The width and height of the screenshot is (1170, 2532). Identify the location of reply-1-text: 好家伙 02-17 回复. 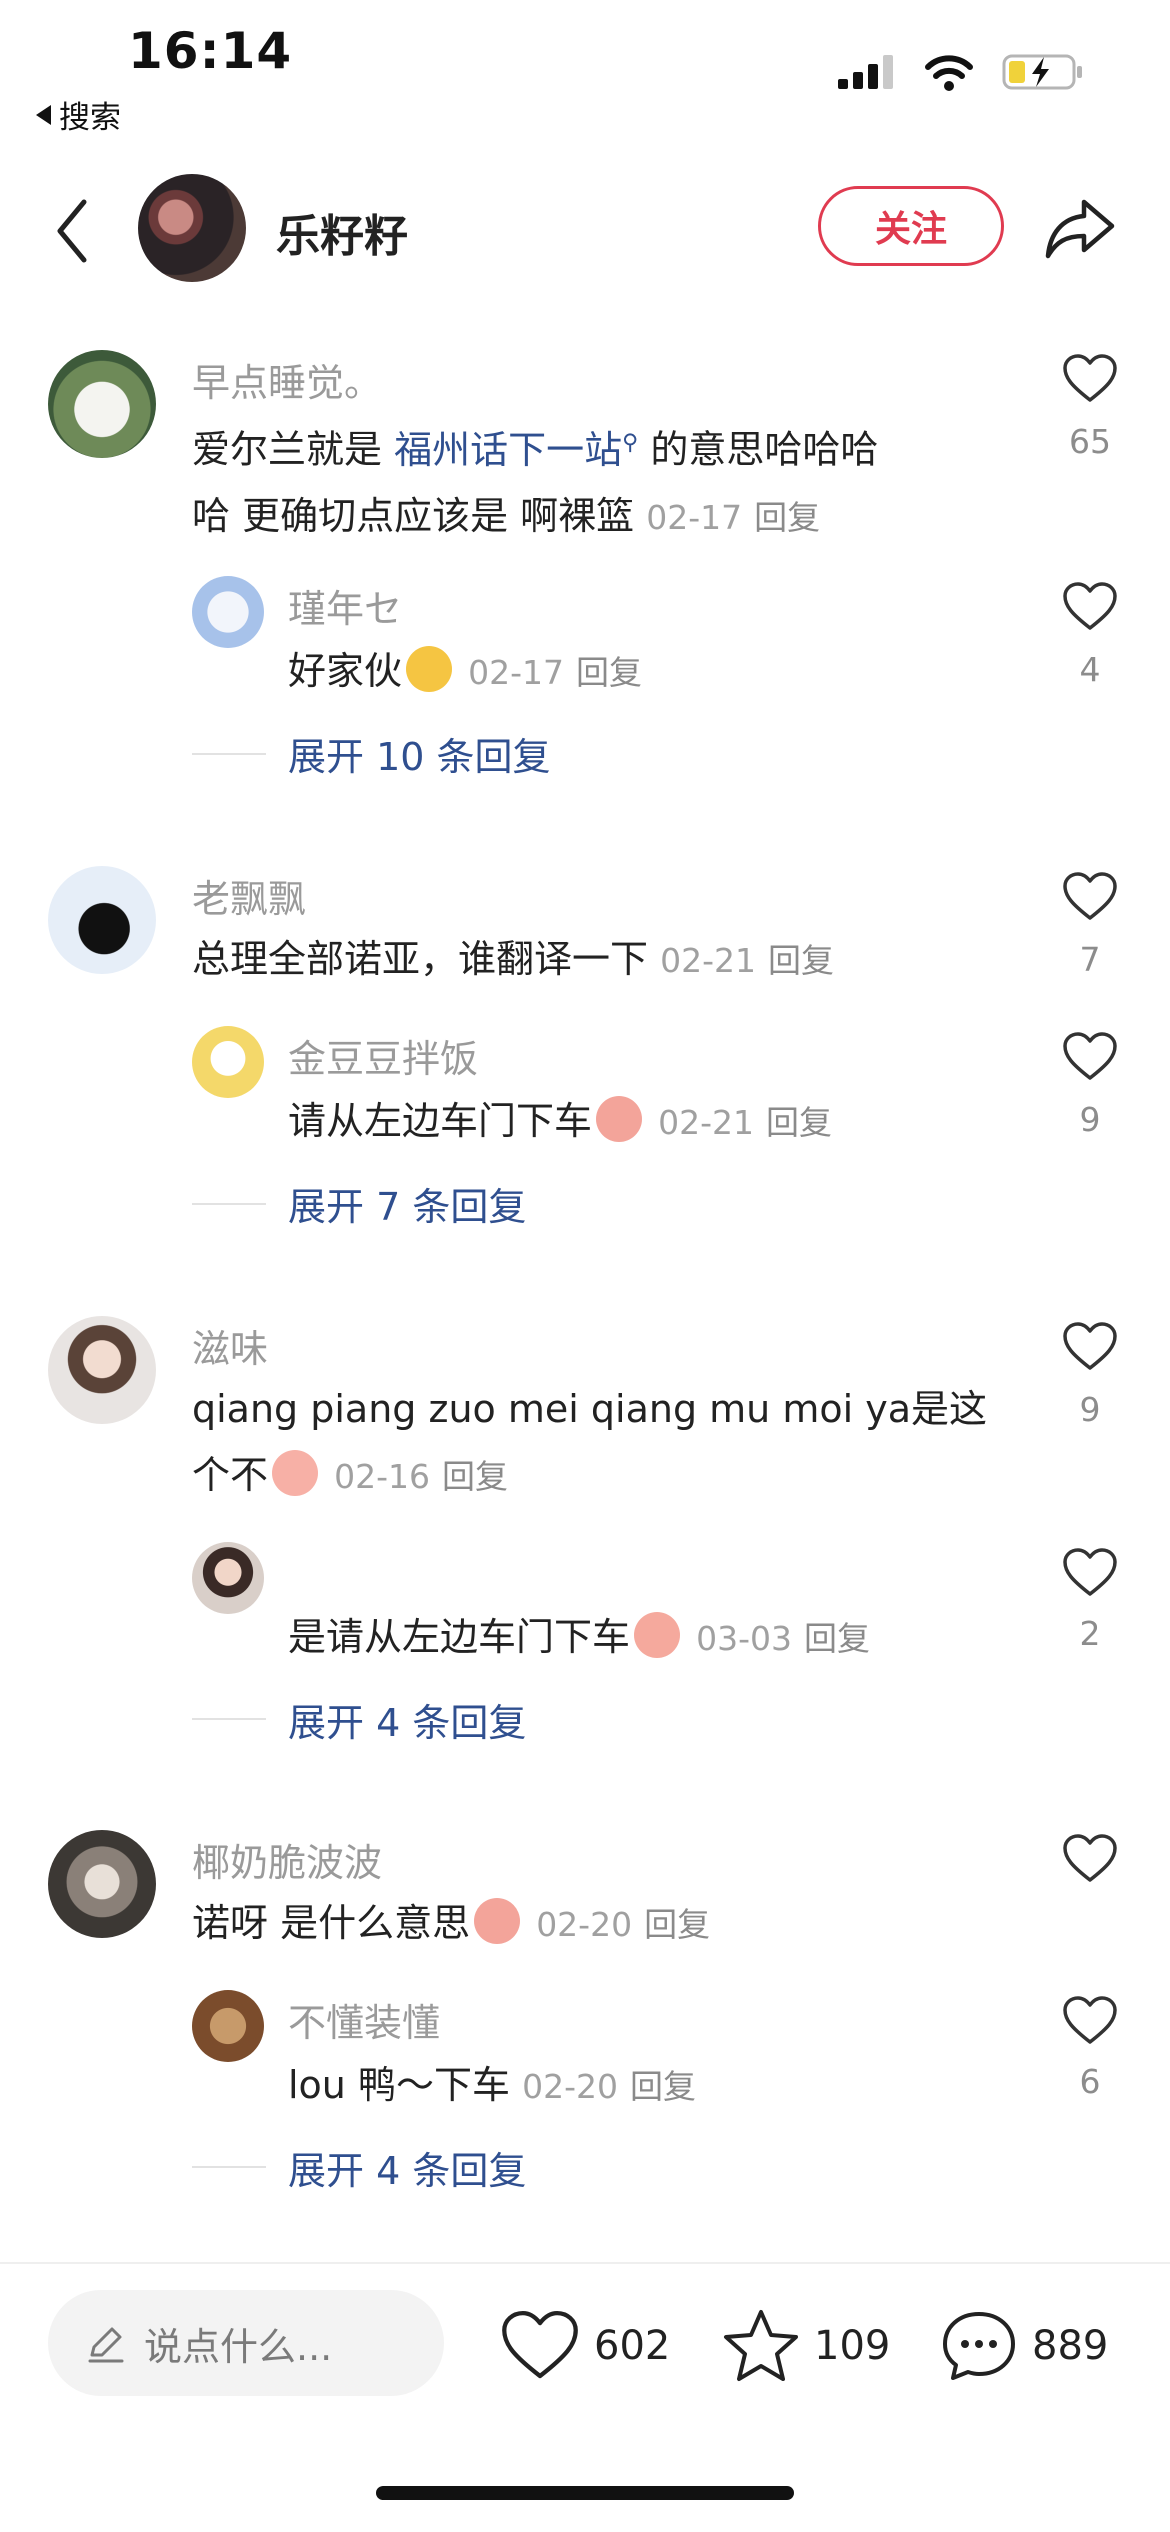
(465, 672).